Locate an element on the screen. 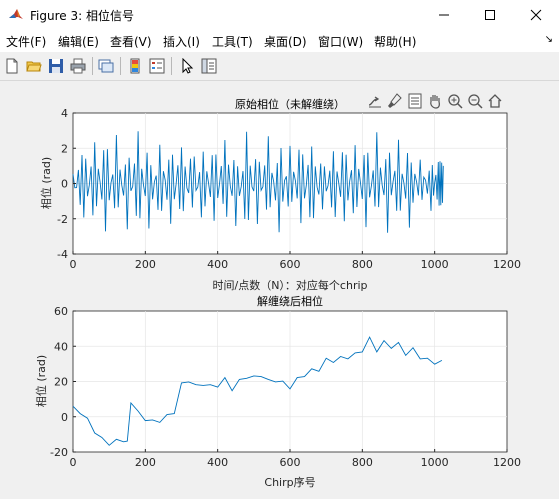 This screenshot has width=559, height=499. print-button is located at coordinates (78, 66).